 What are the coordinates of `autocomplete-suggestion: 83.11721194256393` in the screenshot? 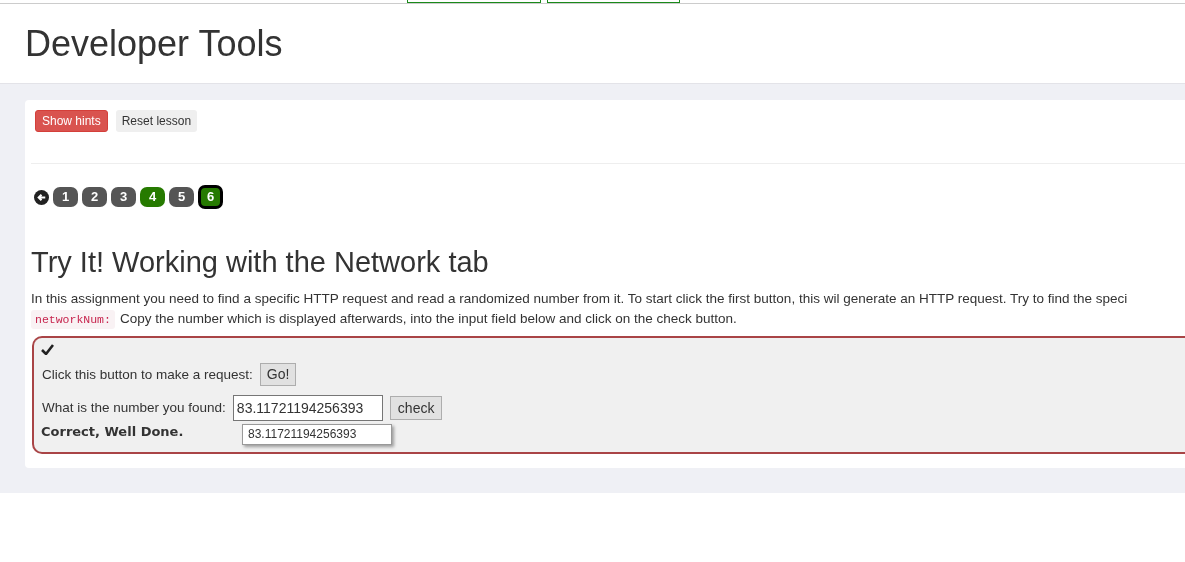 It's located at (317, 435).